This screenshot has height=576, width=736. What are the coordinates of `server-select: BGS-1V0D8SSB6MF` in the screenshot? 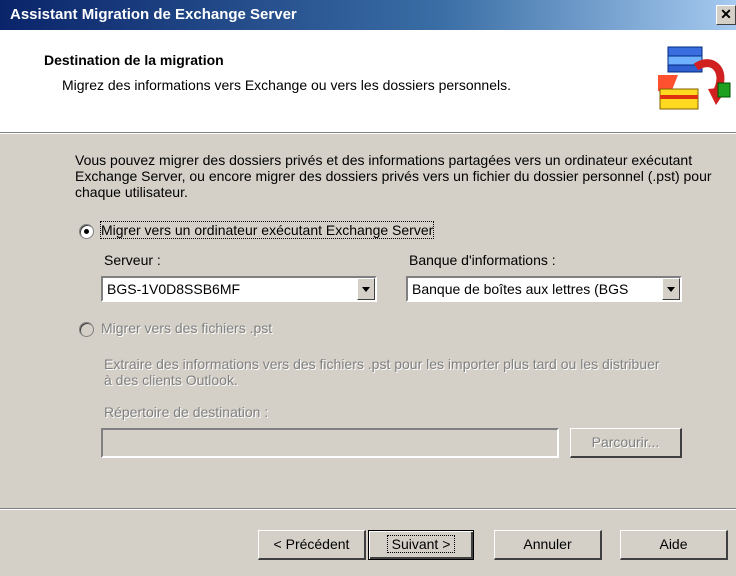 It's located at (239, 289).